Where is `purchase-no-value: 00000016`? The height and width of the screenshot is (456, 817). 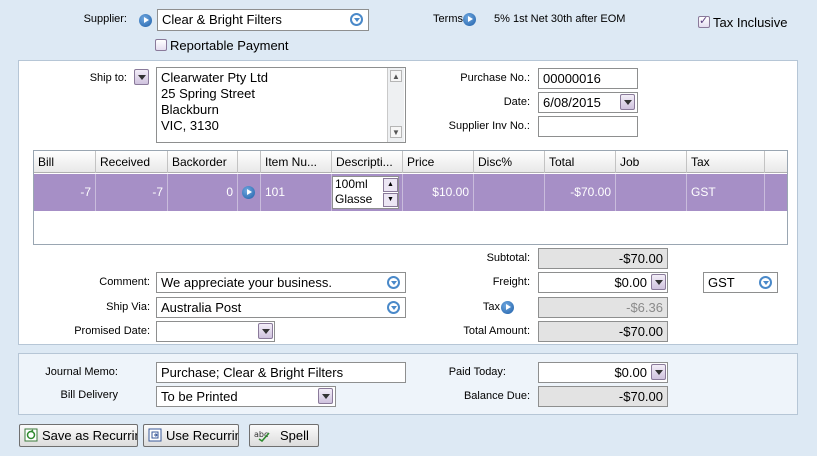
purchase-no-value: 00000016 is located at coordinates (572, 78).